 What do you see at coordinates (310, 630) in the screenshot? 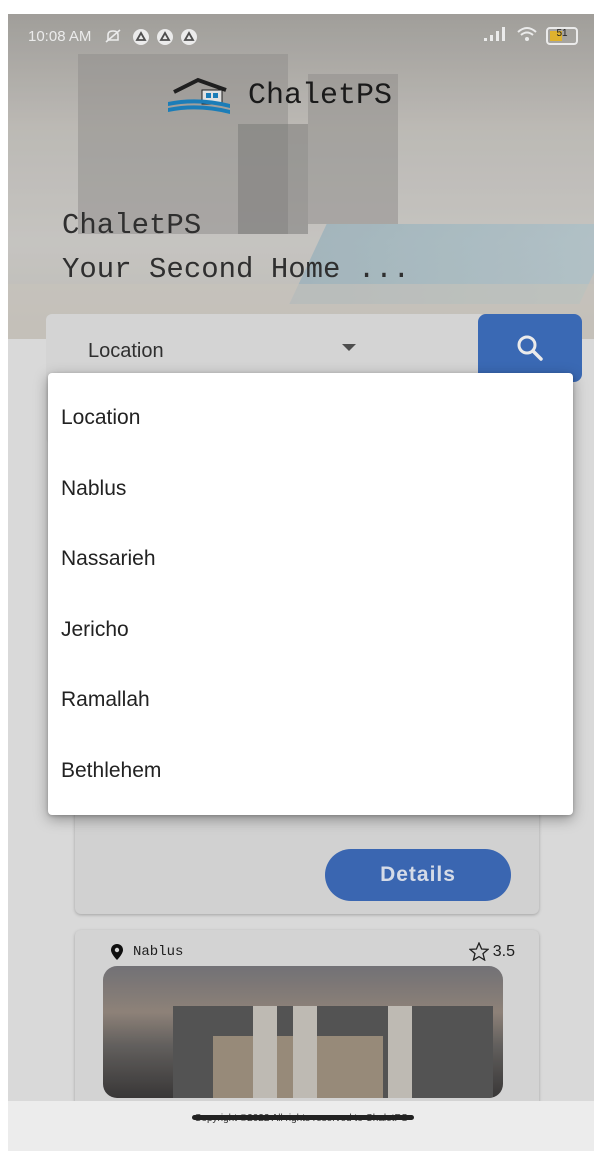
I see `dropdown-option-jericho: Jericho` at bounding box center [310, 630].